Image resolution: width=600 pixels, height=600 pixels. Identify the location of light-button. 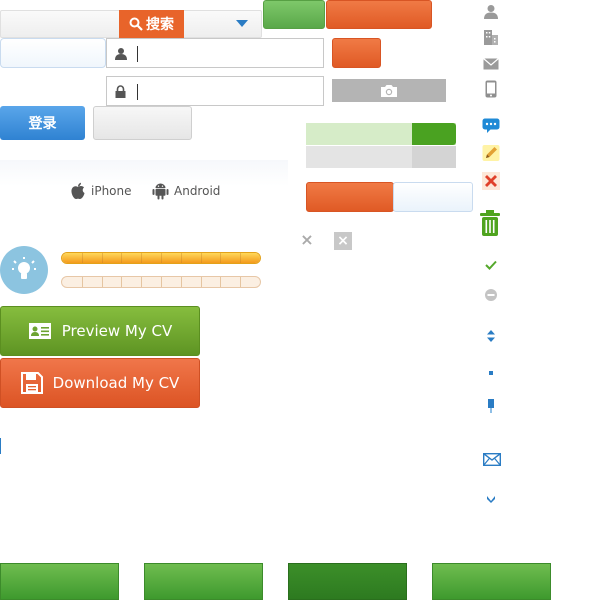
(433, 197).